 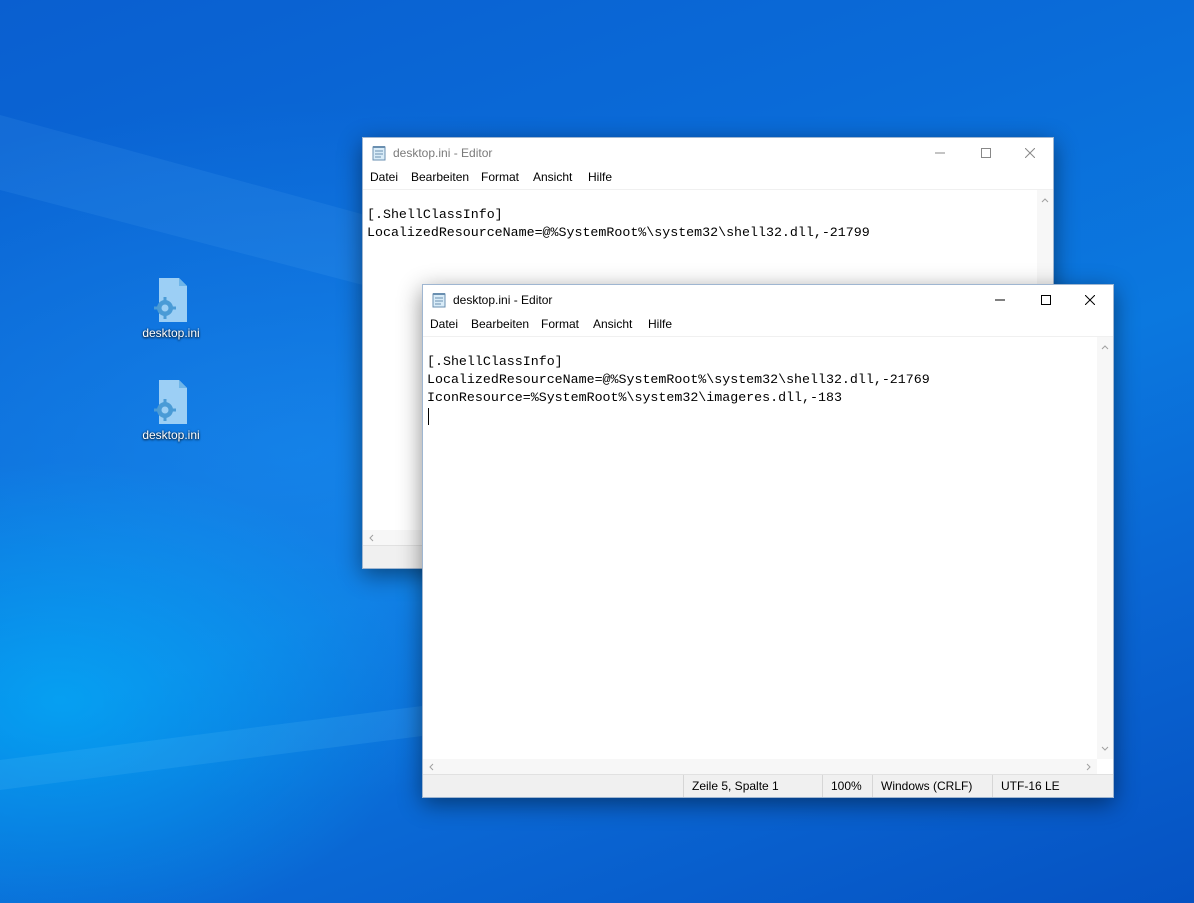 I want to click on vertical-scrollbar, so click(x=1105, y=548).